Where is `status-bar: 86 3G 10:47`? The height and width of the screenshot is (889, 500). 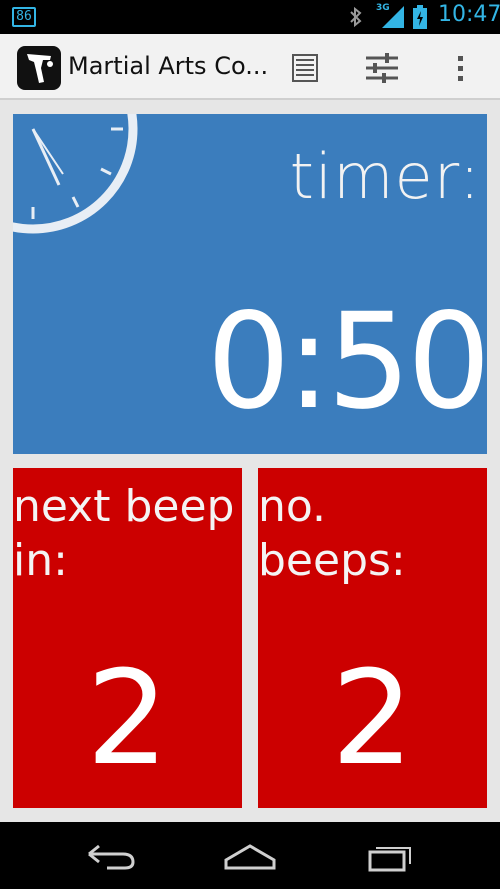 status-bar: 86 3G 10:47 is located at coordinates (250, 17).